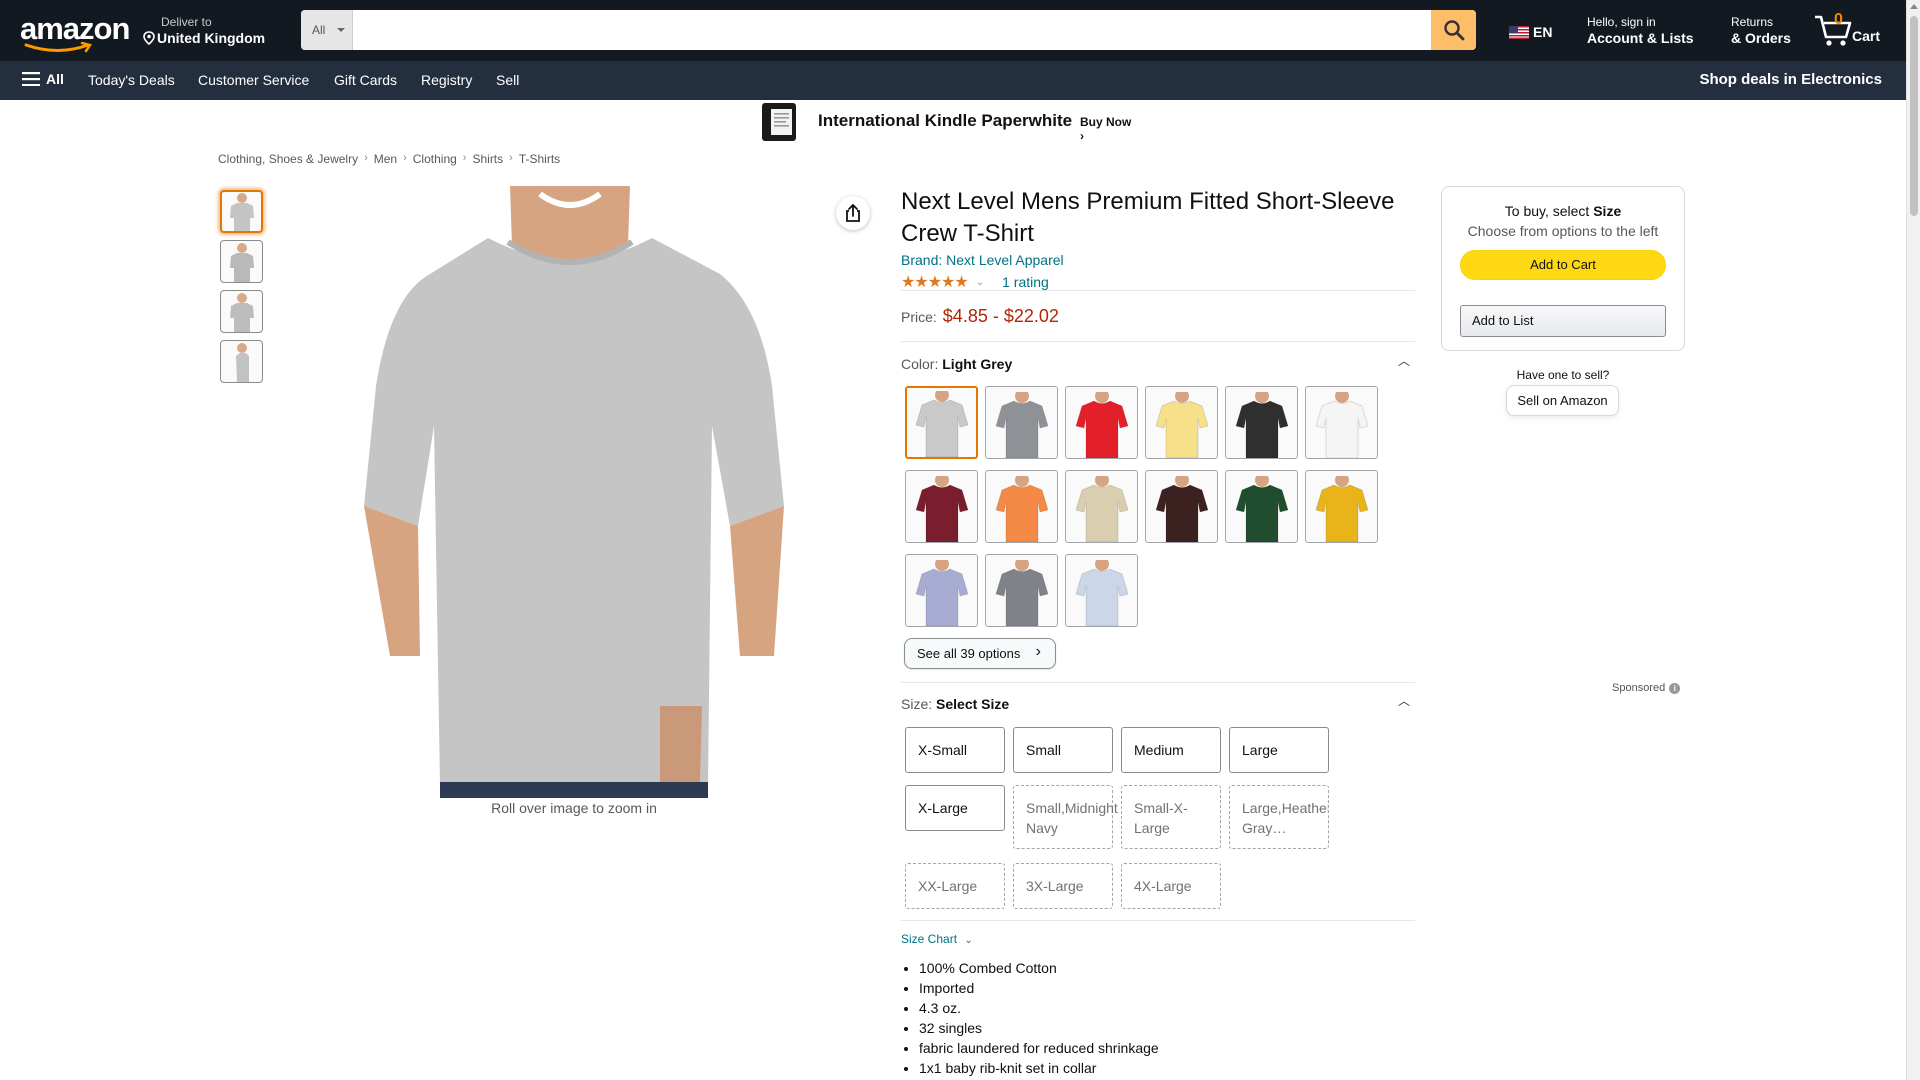 The height and width of the screenshot is (1080, 1920). What do you see at coordinates (977, 364) in the screenshot?
I see `color-selected-value: Light Grey` at bounding box center [977, 364].